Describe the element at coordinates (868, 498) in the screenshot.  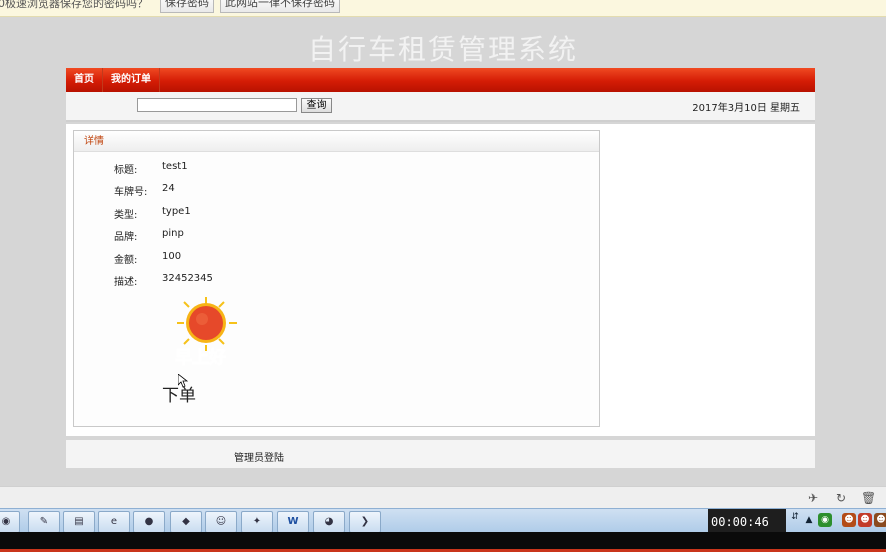
I see `trash-icon: 🗑` at that location.